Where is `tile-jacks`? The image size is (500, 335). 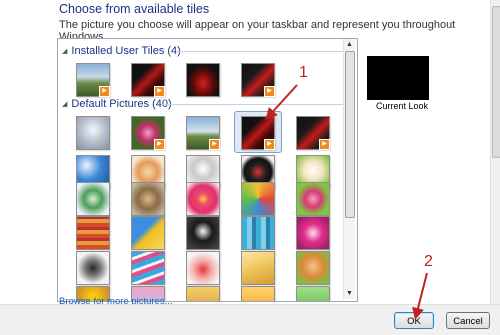 tile-jacks is located at coordinates (93, 268).